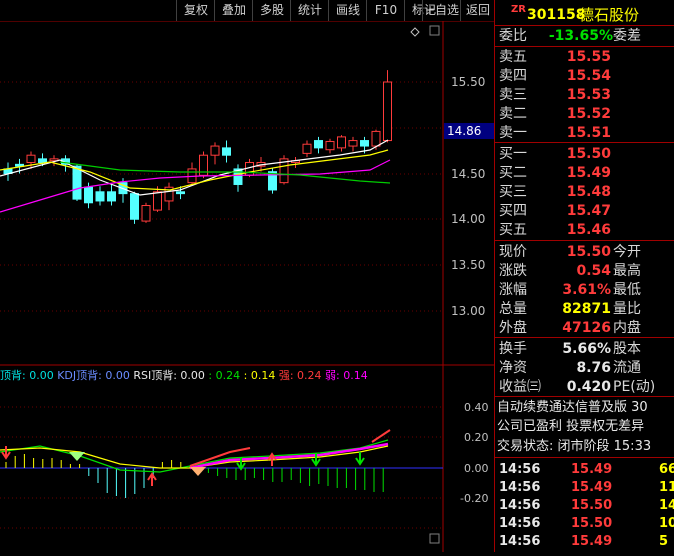 This screenshot has width=674, height=556. Describe the element at coordinates (588, 173) in the screenshot. I see `bid-price: 15.49` at that location.